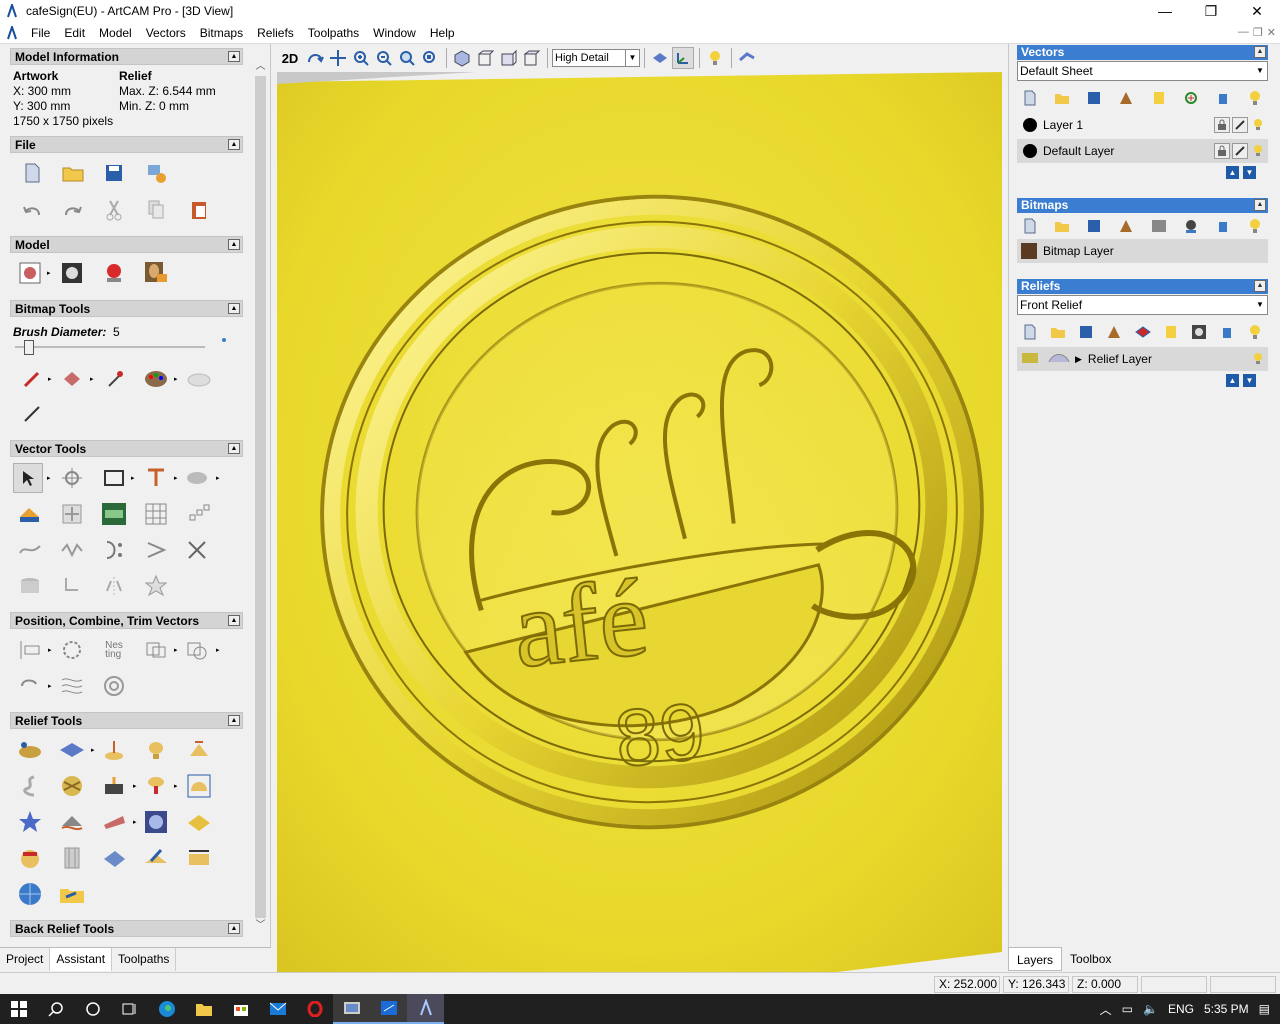  What do you see at coordinates (199, 210) in the screenshot?
I see `paste-icon` at bounding box center [199, 210].